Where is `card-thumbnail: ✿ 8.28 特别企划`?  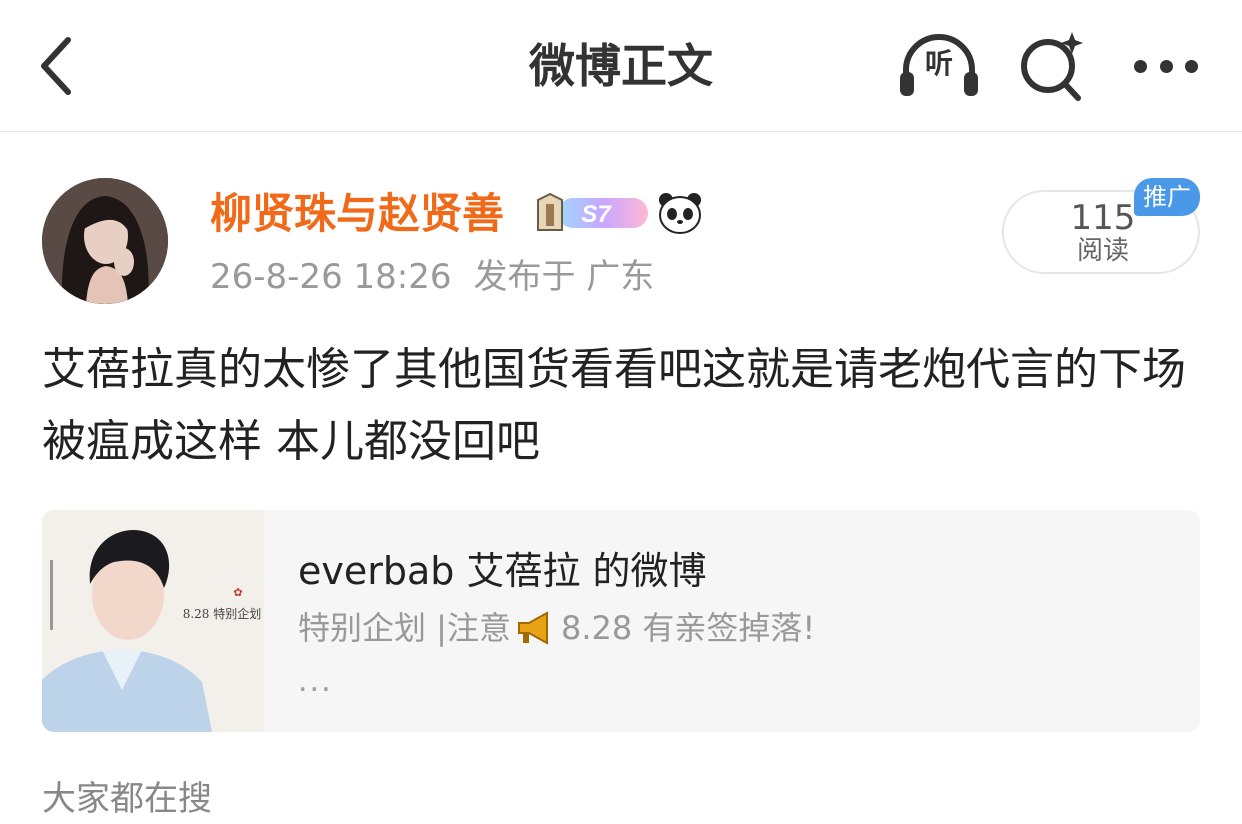 card-thumbnail: ✿ 8.28 特别企划 is located at coordinates (153, 621).